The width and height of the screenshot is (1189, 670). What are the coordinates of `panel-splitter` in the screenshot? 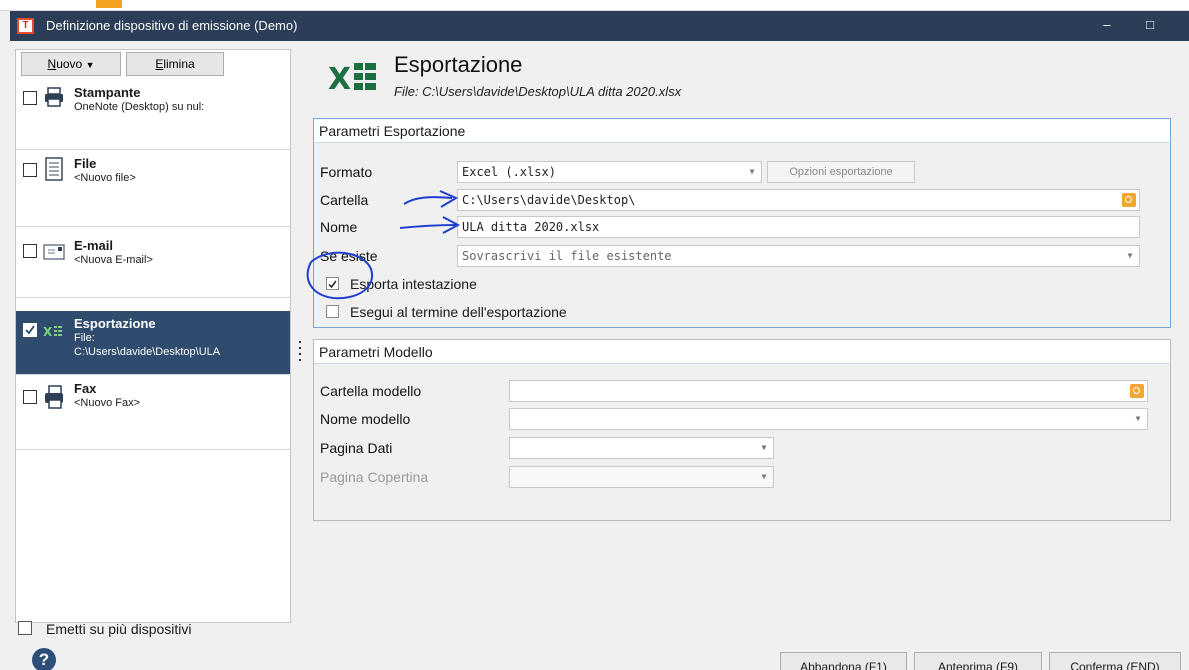 It's located at (300, 353).